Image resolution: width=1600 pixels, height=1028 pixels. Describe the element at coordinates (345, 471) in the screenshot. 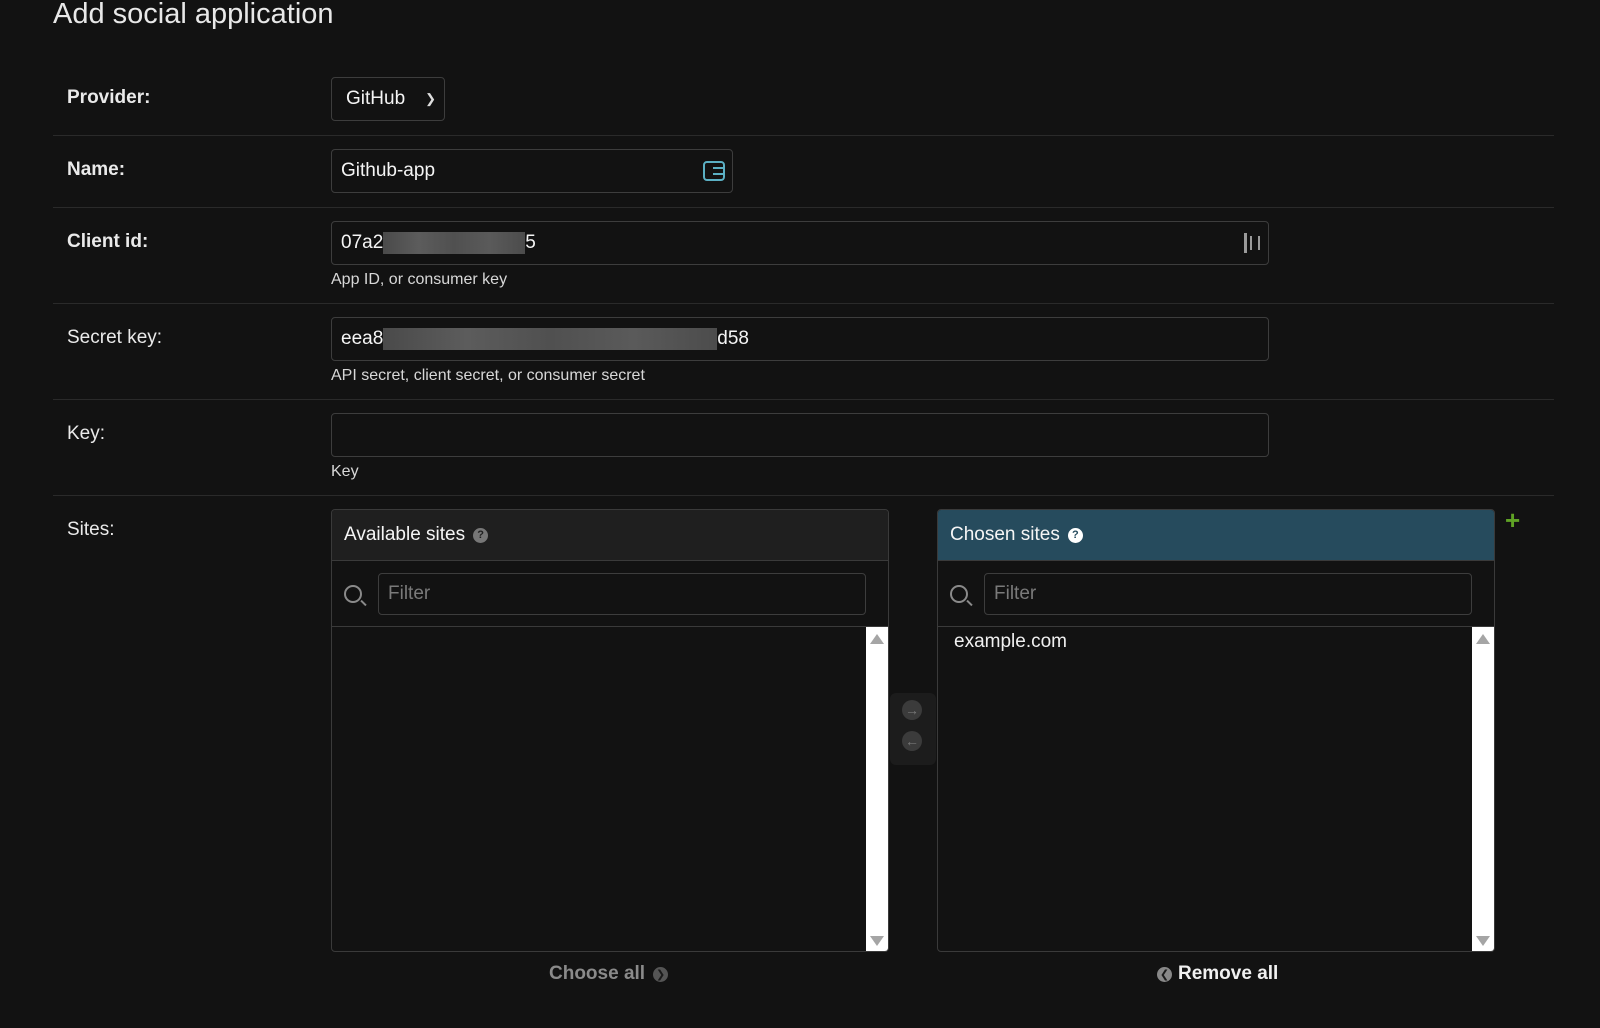

I see `key-help: Key` at that location.